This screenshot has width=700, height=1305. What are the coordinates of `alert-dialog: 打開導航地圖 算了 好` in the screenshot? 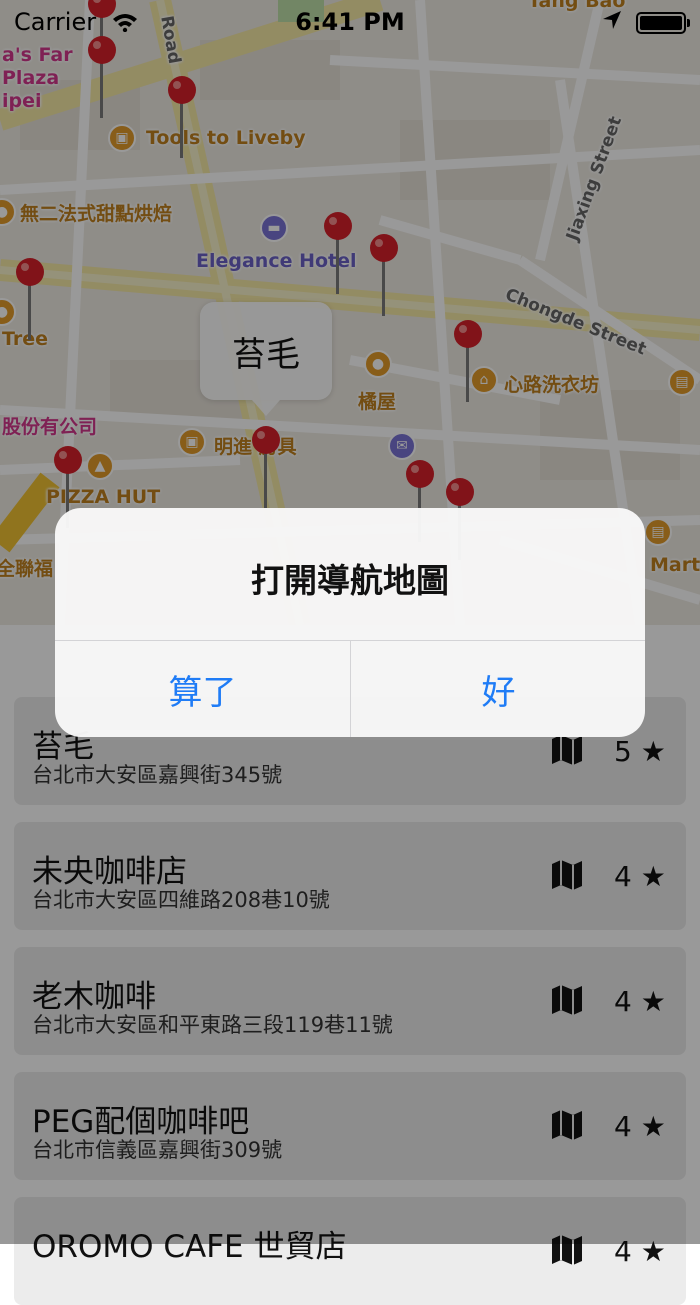 It's located at (350, 622).